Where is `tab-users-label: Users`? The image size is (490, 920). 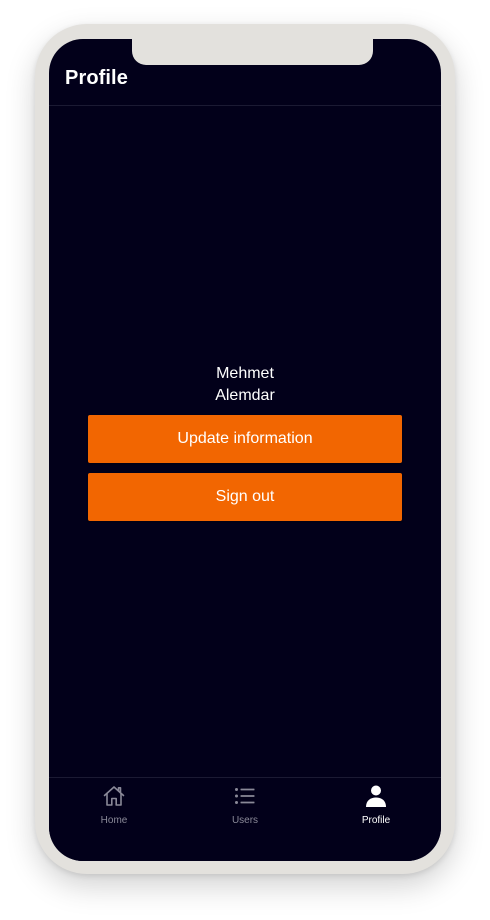 tab-users-label: Users is located at coordinates (245, 820).